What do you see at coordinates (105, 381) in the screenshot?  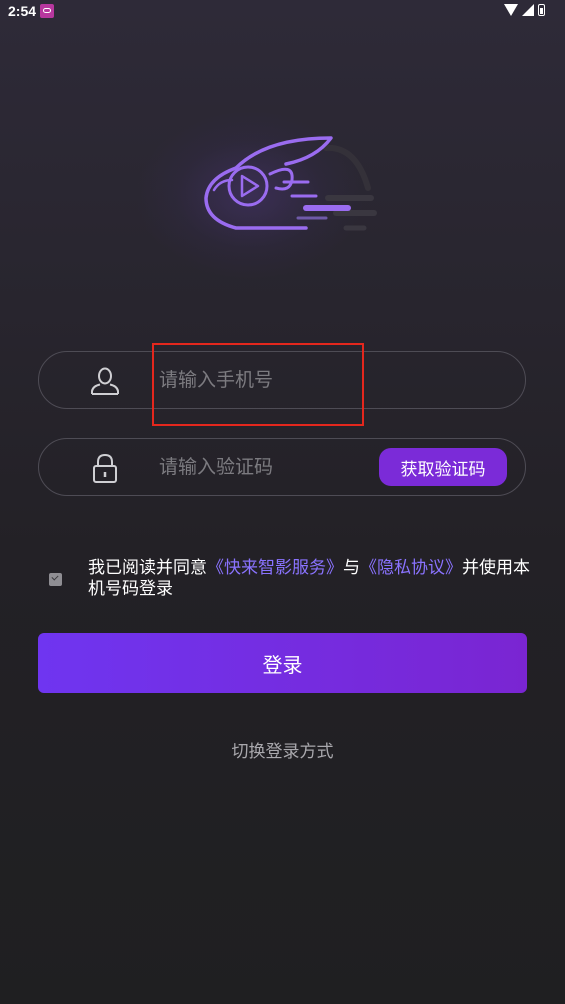 I see `user-icon` at bounding box center [105, 381].